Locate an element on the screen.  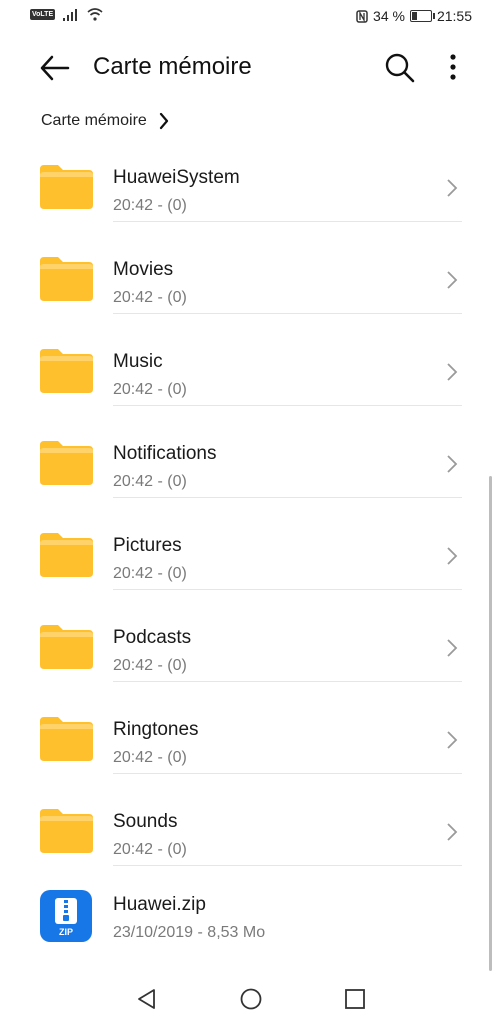
wifi-icon is located at coordinates (95, 14).